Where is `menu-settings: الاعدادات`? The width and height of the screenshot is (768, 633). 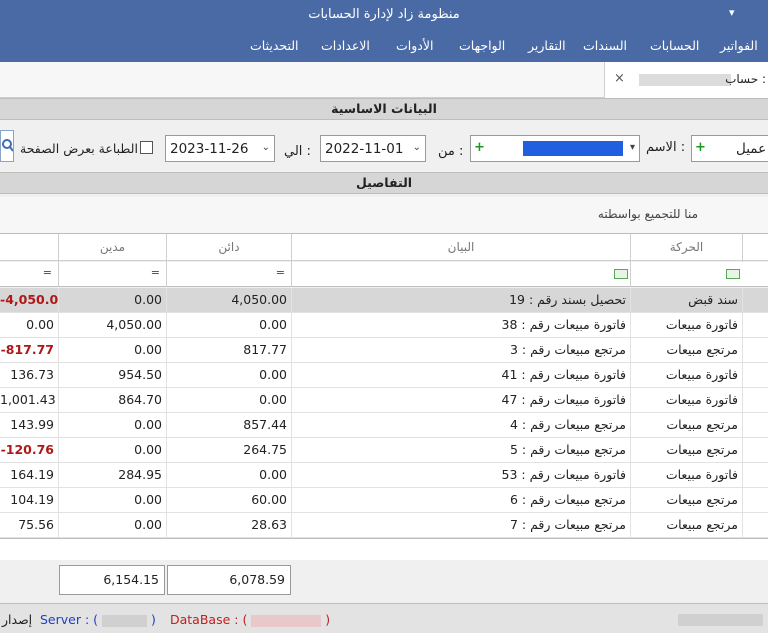
menu-settings: الاعدادات is located at coordinates (345, 45).